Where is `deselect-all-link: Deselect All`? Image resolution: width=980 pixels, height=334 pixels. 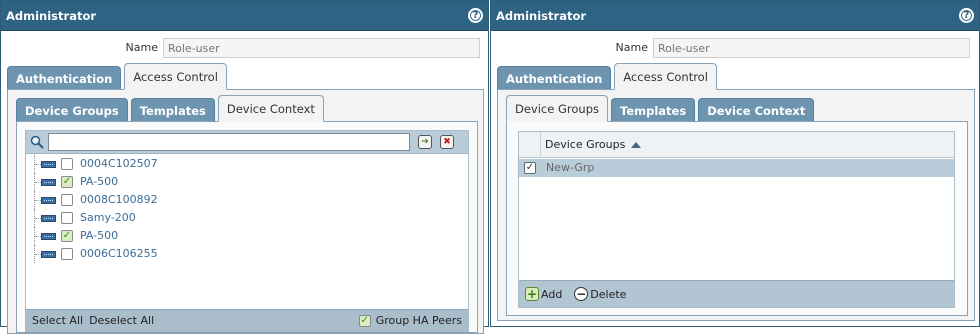
deselect-all-link: Deselect All is located at coordinates (121, 320).